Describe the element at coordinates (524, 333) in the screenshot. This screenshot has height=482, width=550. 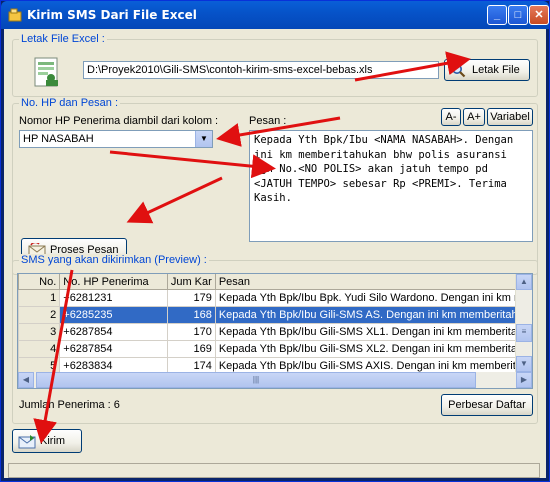
I see `scroll-thumb: ≡` at that location.